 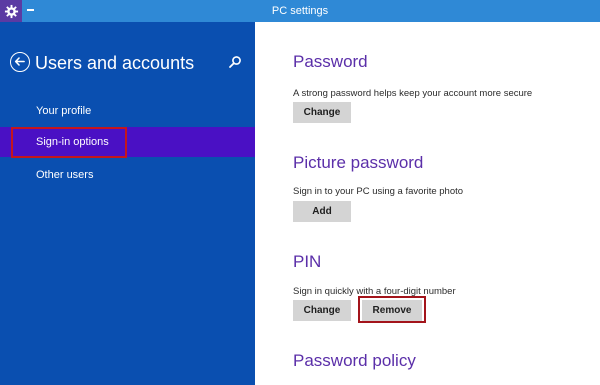 I want to click on pin-change-button: Change, so click(x=322, y=310).